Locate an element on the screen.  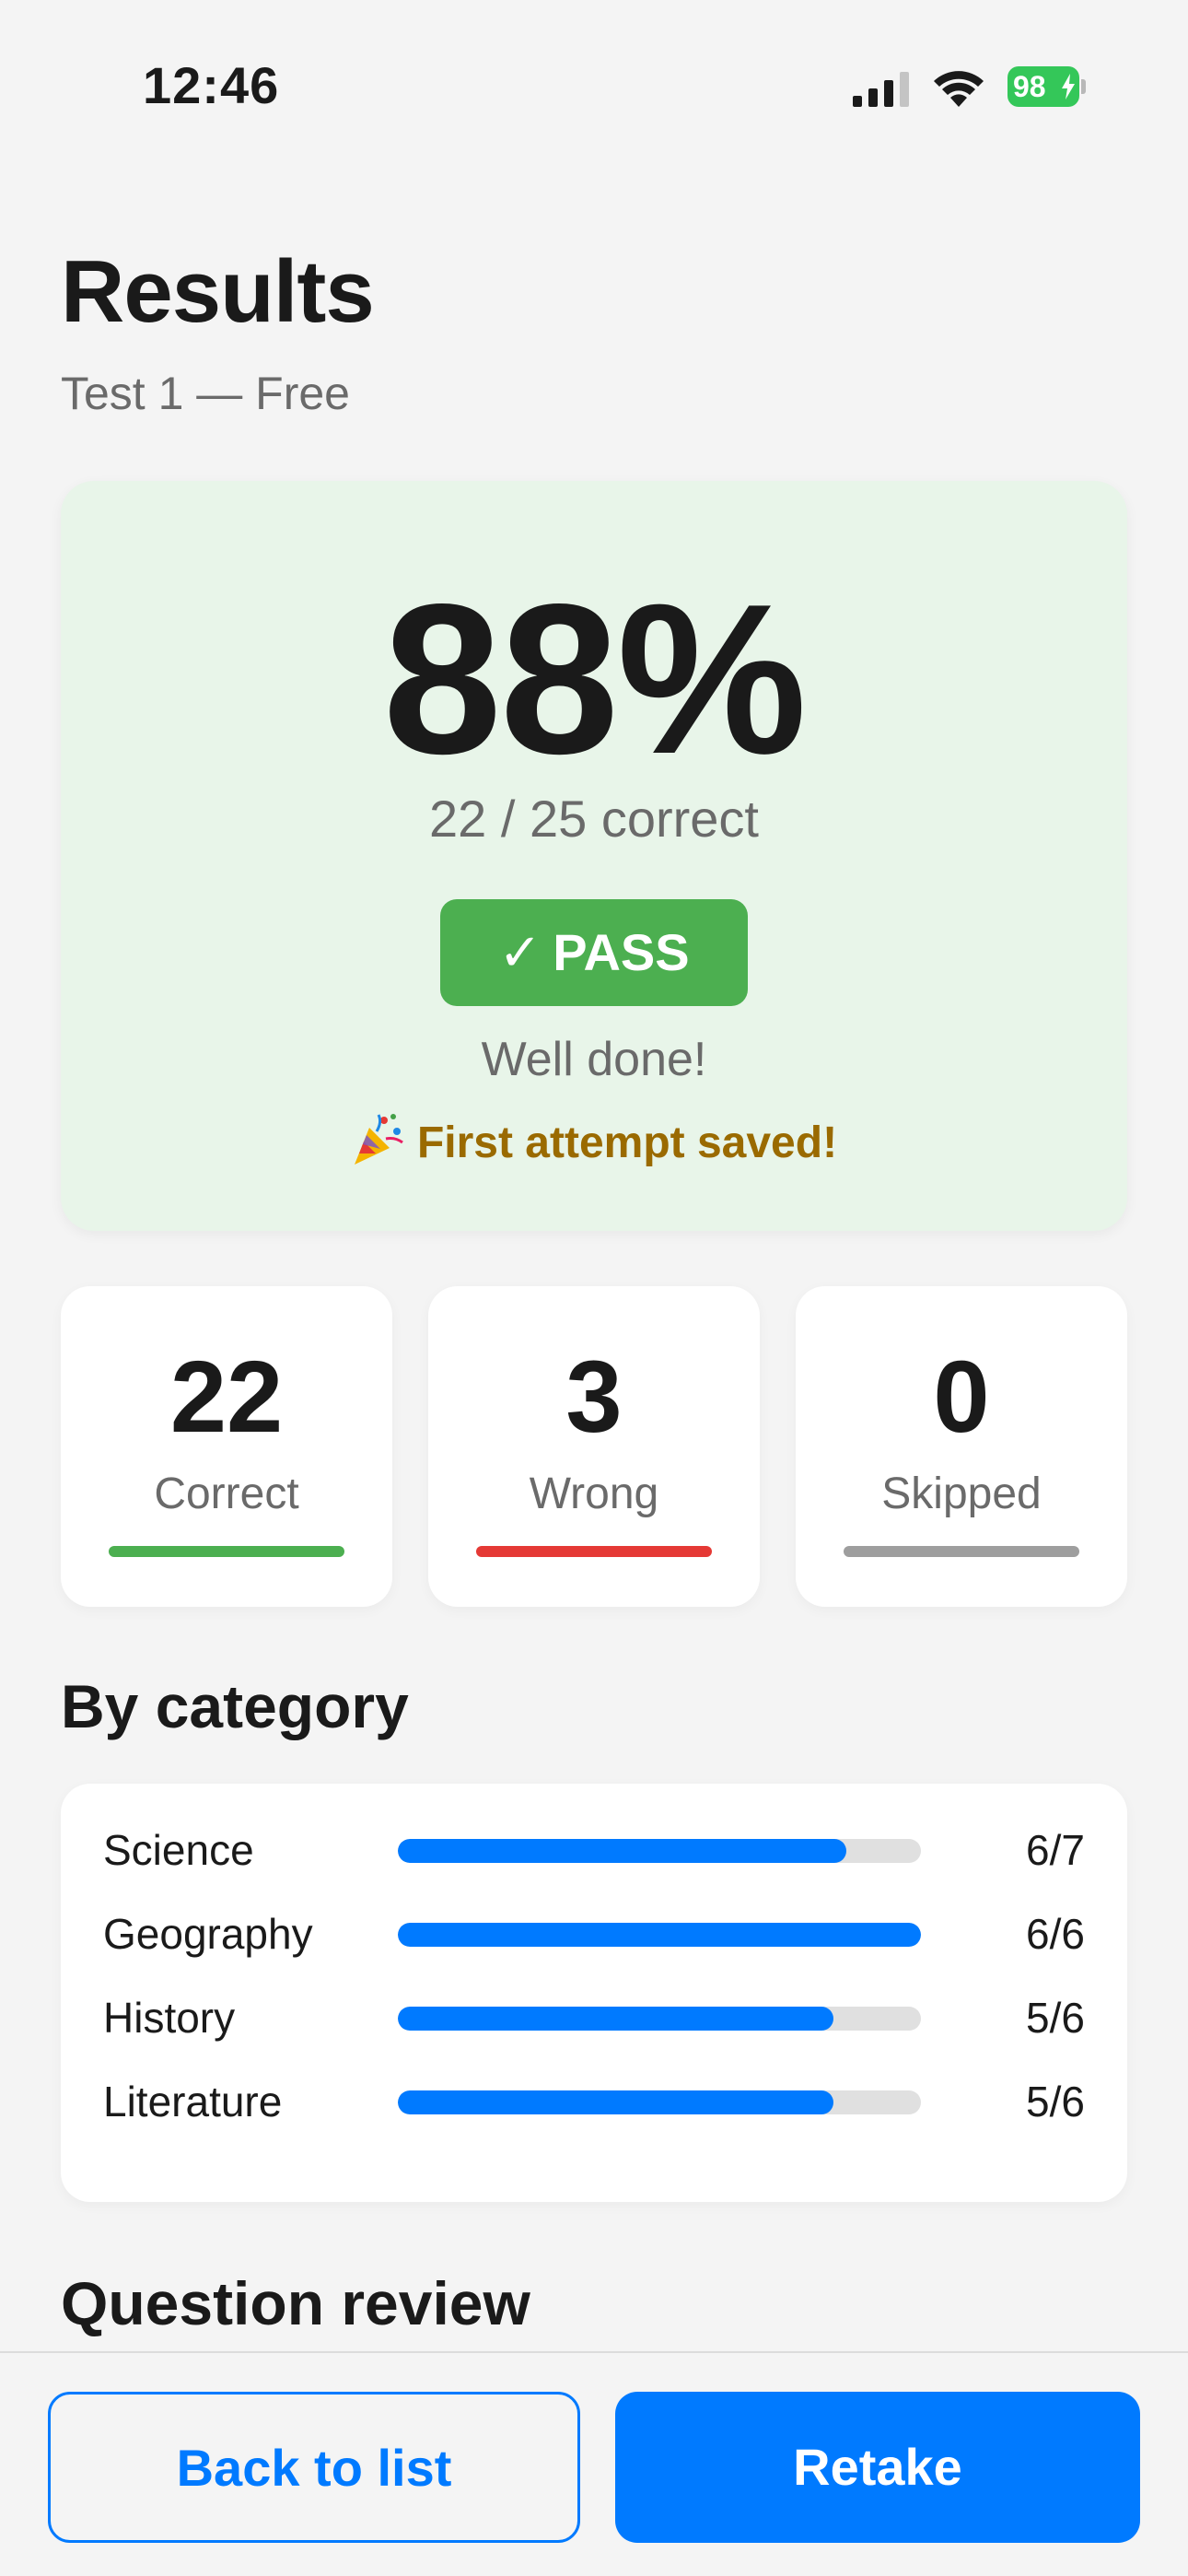
review-section-title: Question review is located at coordinates (295, 2303).